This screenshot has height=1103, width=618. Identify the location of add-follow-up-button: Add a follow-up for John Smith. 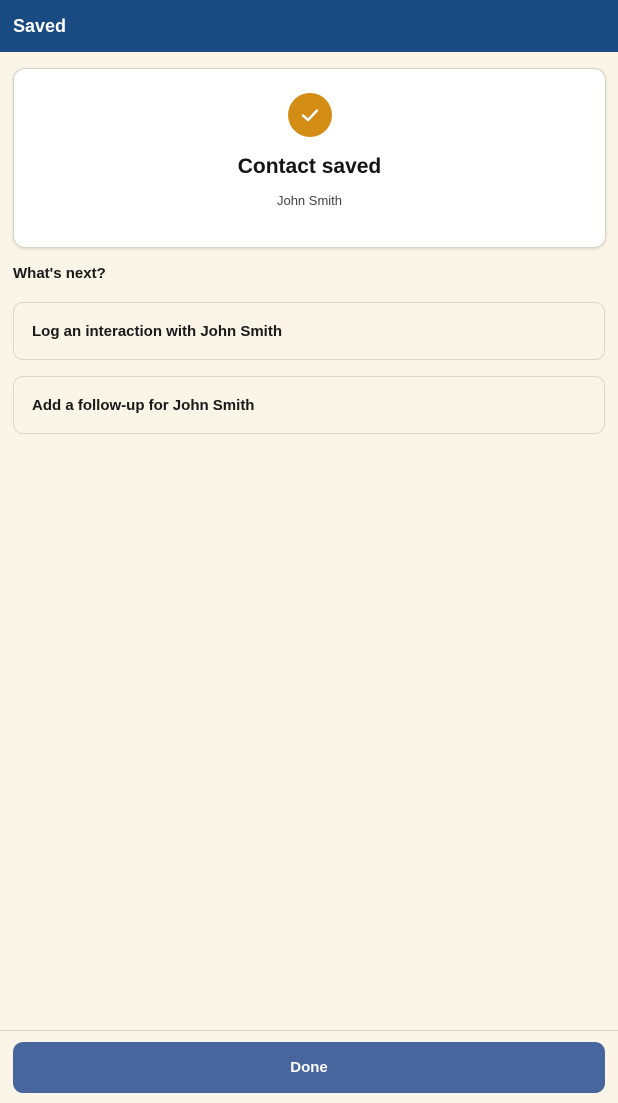
(309, 405).